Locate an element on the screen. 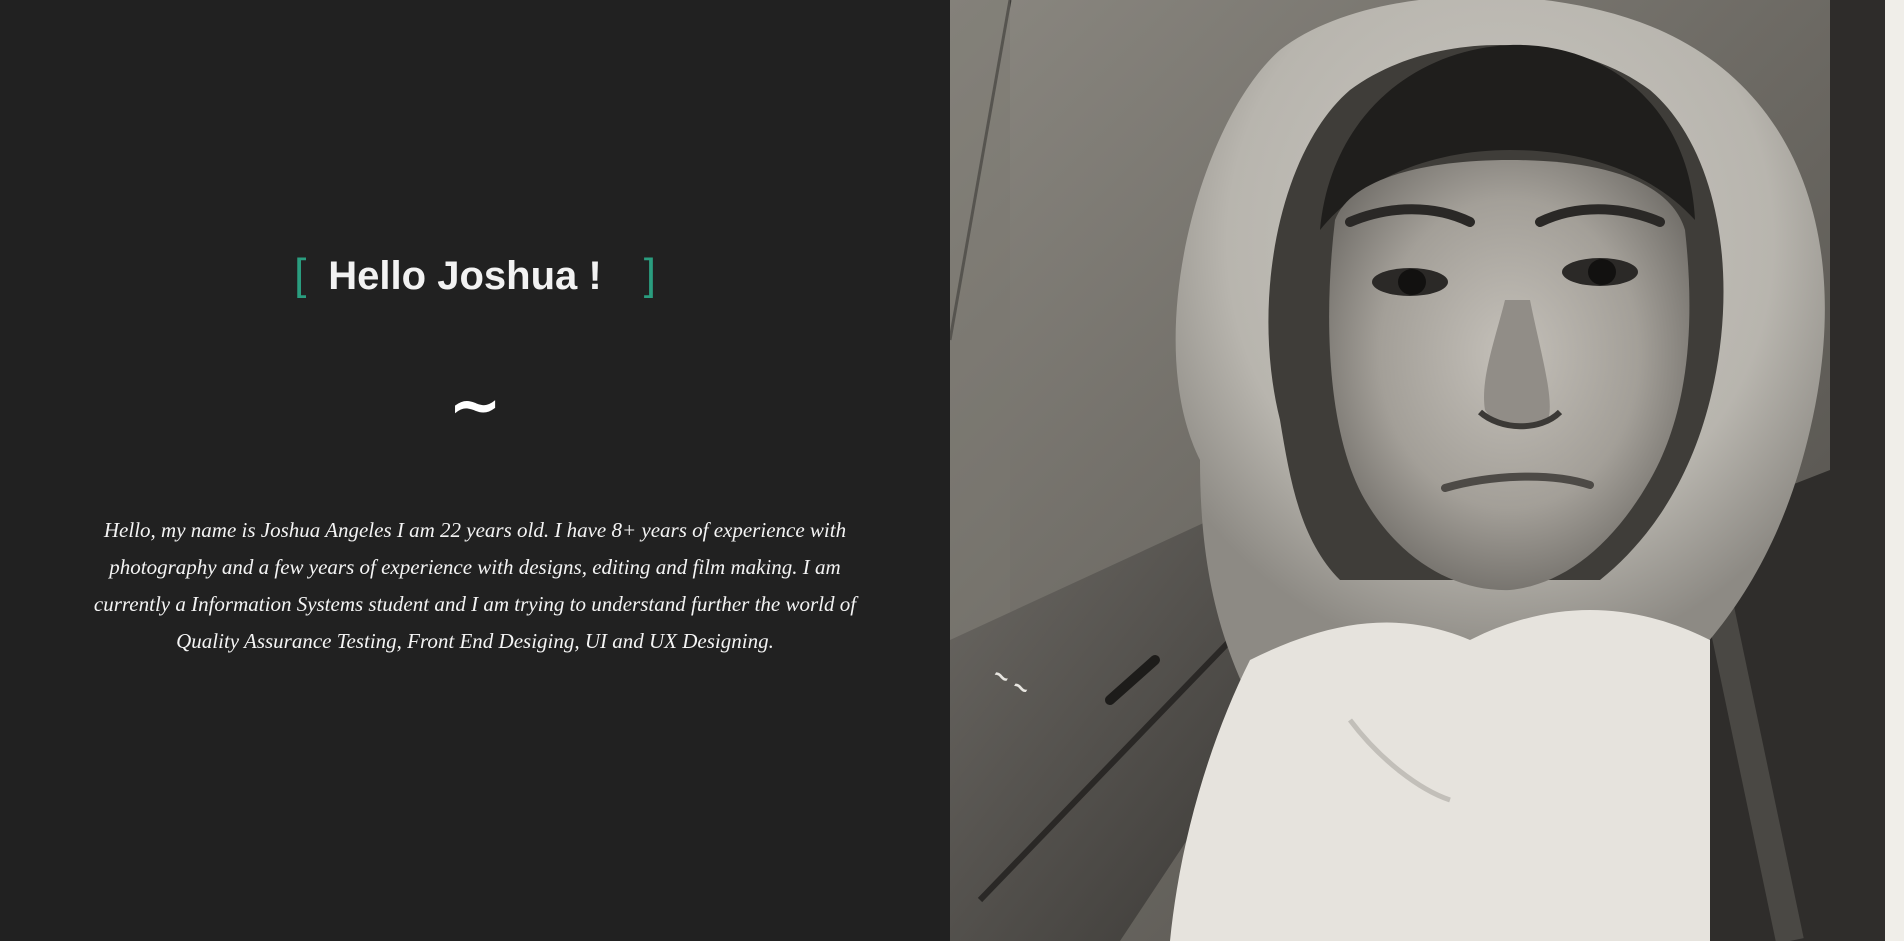 The image size is (1904, 941). bracket-open: [ is located at coordinates (300, 274).